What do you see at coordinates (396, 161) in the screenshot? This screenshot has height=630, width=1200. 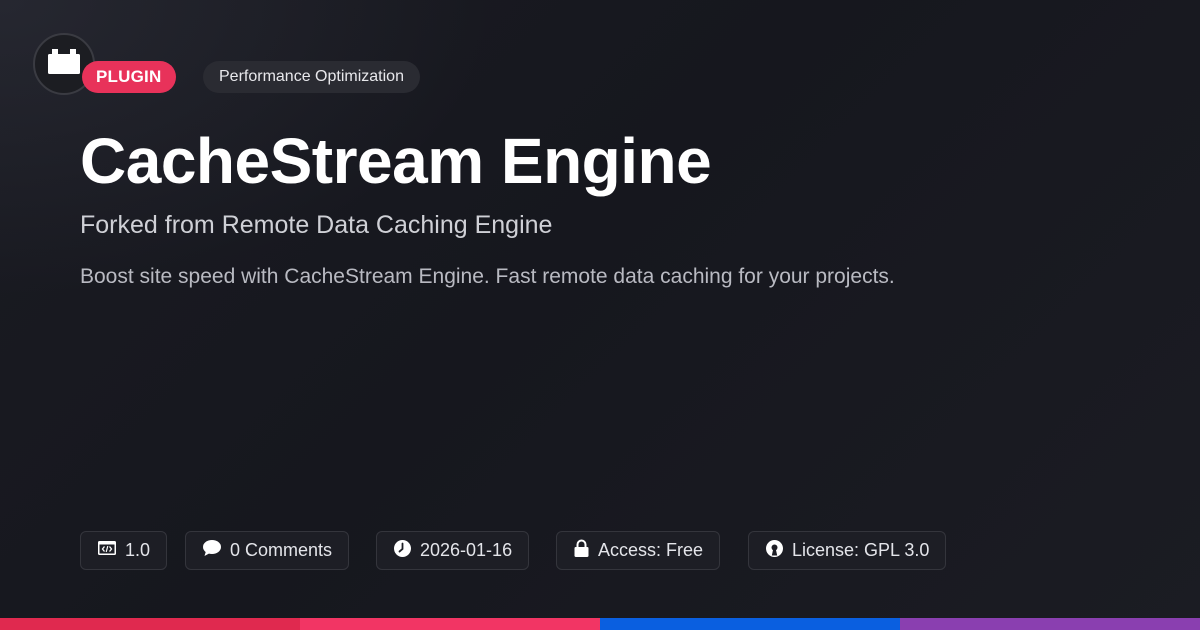 I see `page-title: CacheStream Engine` at bounding box center [396, 161].